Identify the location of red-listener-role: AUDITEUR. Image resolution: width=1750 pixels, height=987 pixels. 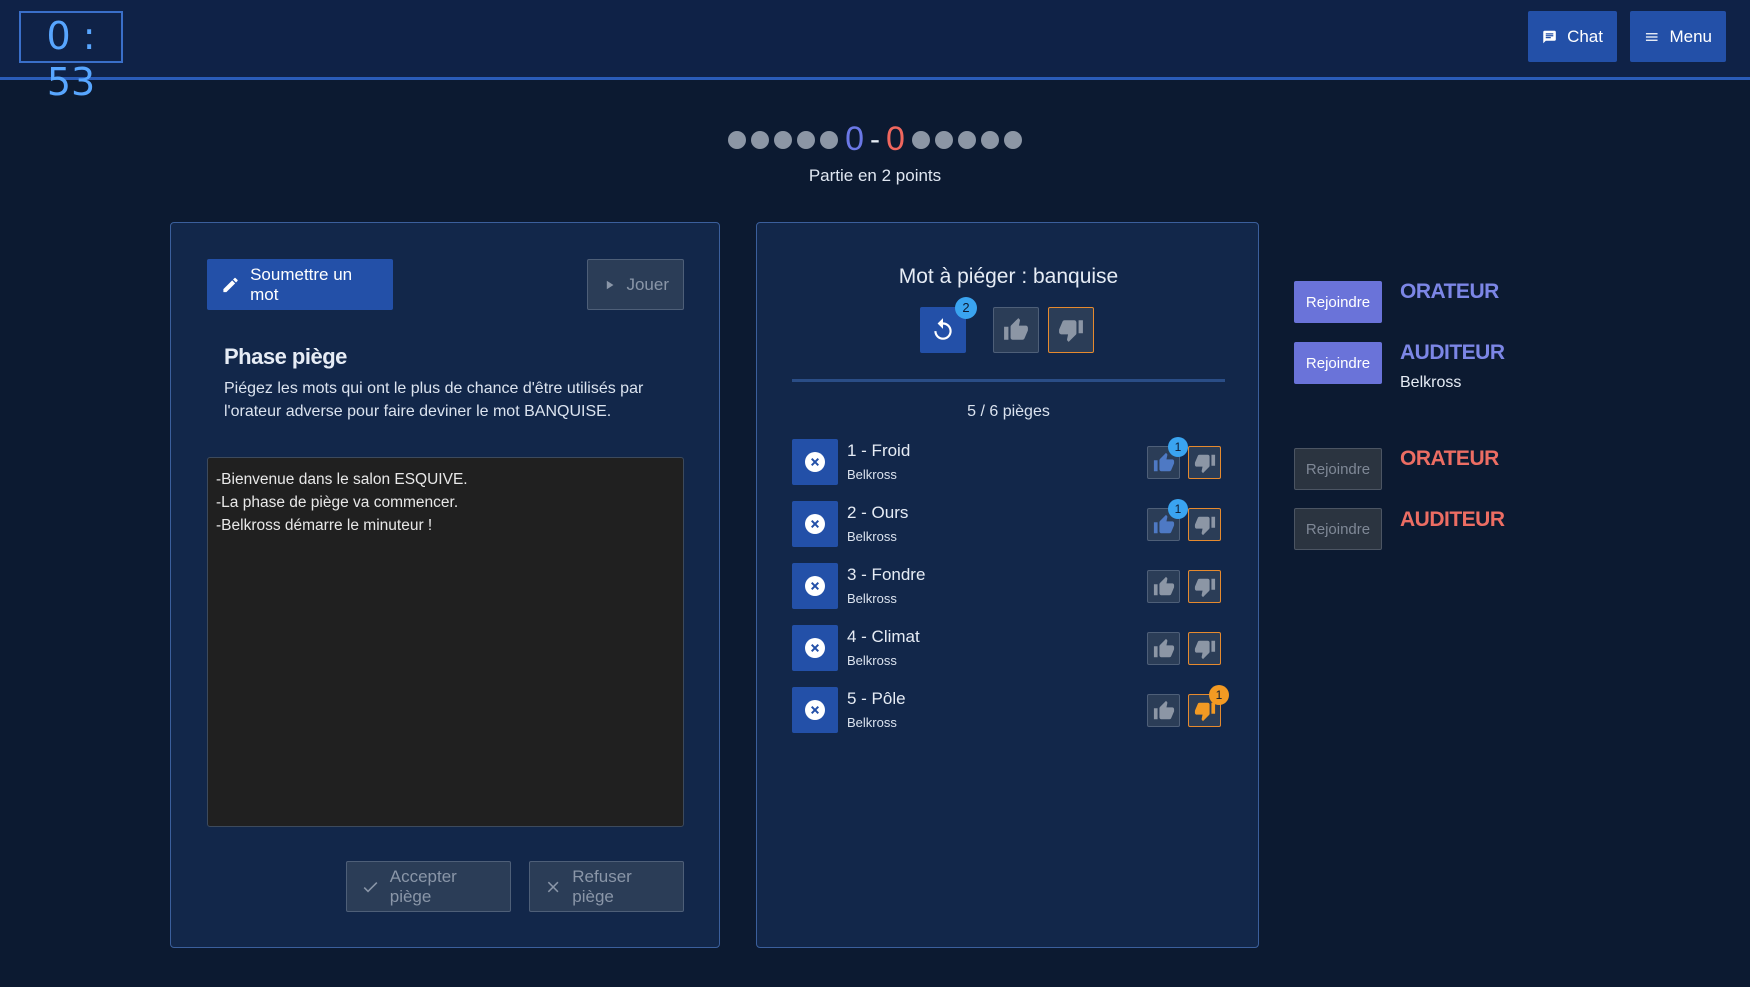
(1452, 519).